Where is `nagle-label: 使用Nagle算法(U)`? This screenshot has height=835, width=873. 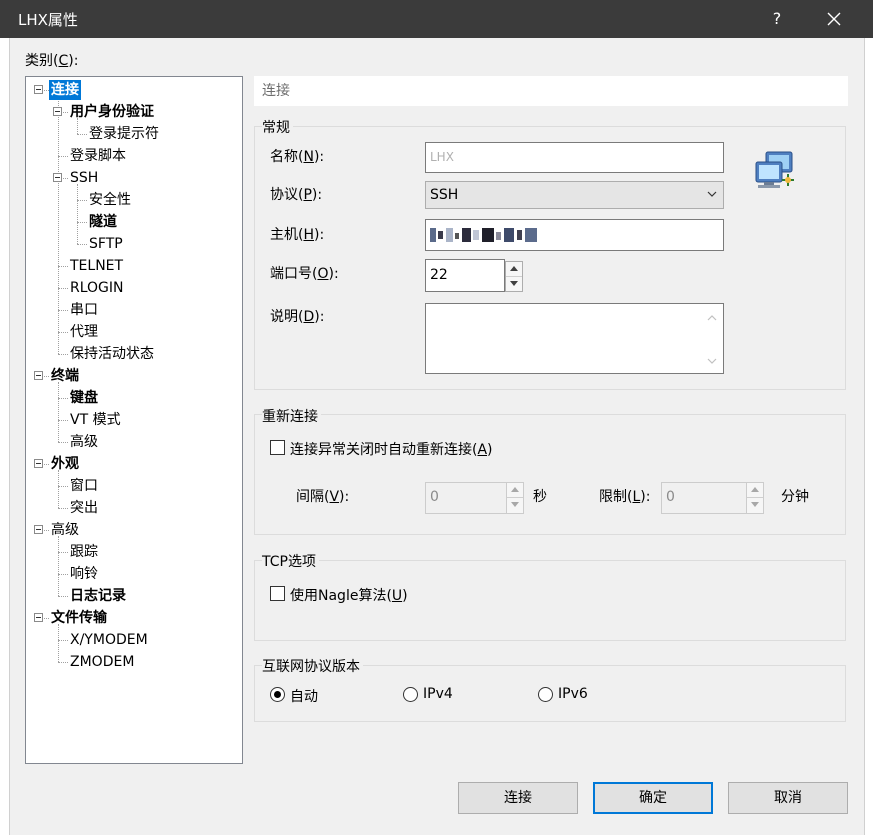 nagle-label: 使用Nagle算法(U) is located at coordinates (349, 596).